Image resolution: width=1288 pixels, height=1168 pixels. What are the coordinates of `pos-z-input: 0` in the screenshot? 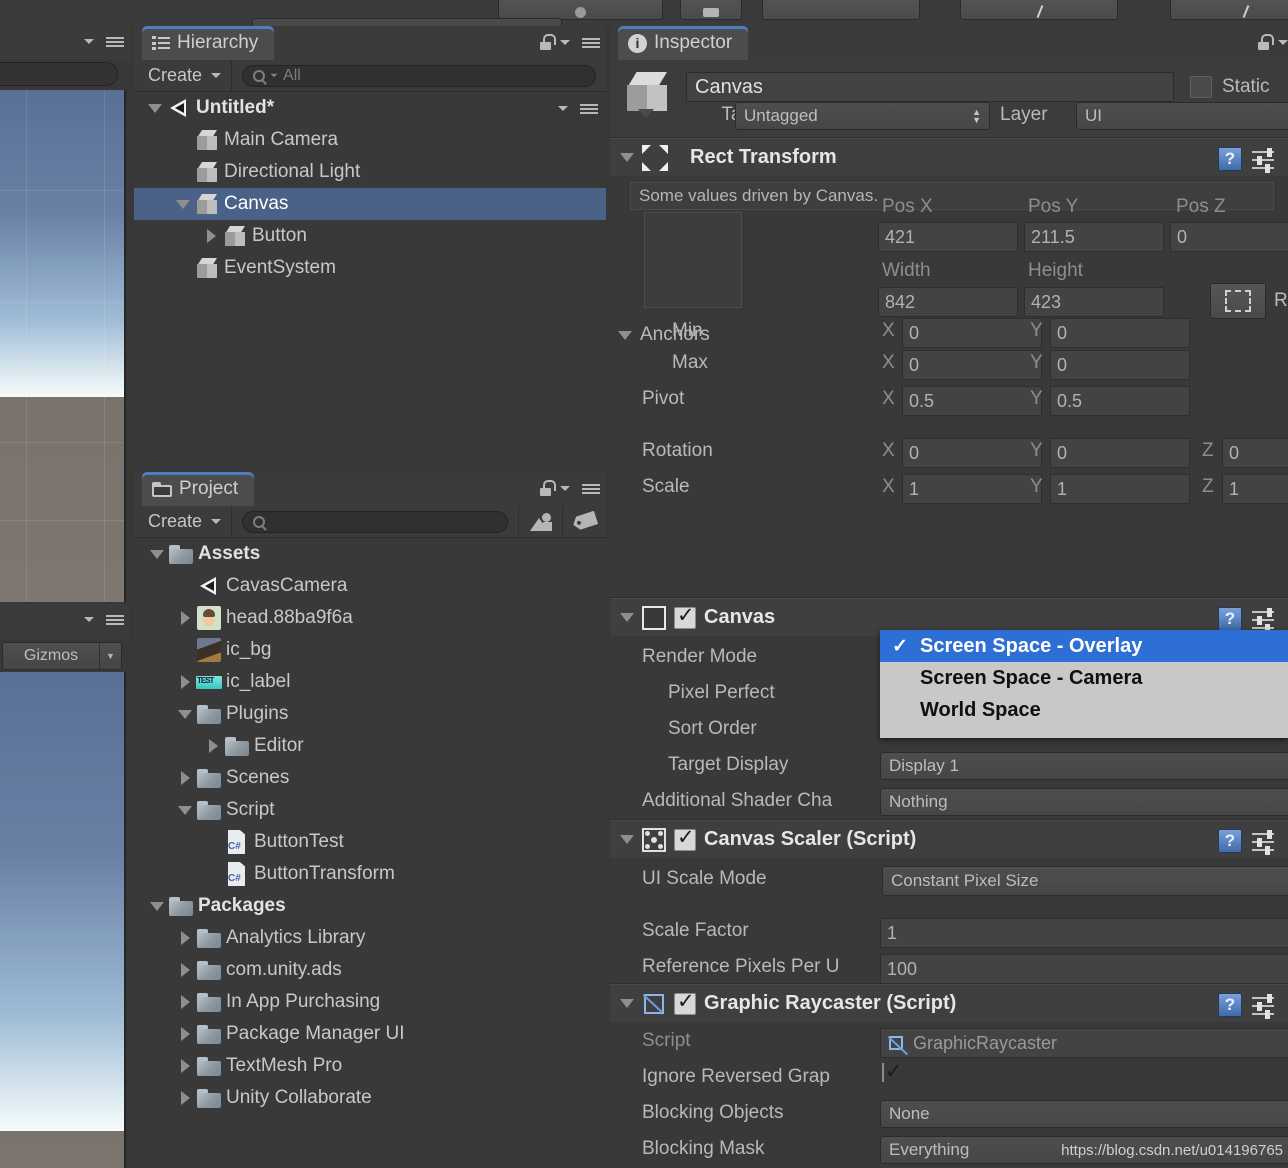 It's located at (1229, 237).